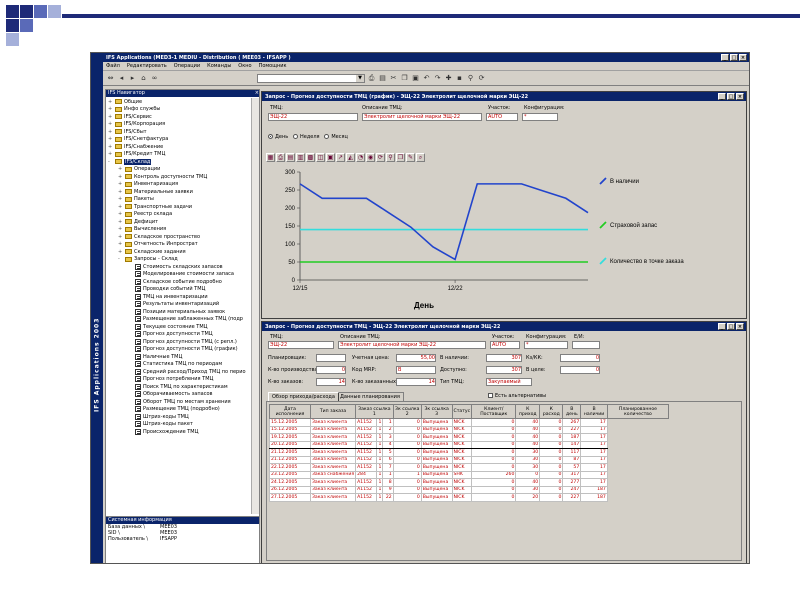  I want to click on navigator-item: + Контроль доступности ТМЦ, so click(178, 177).